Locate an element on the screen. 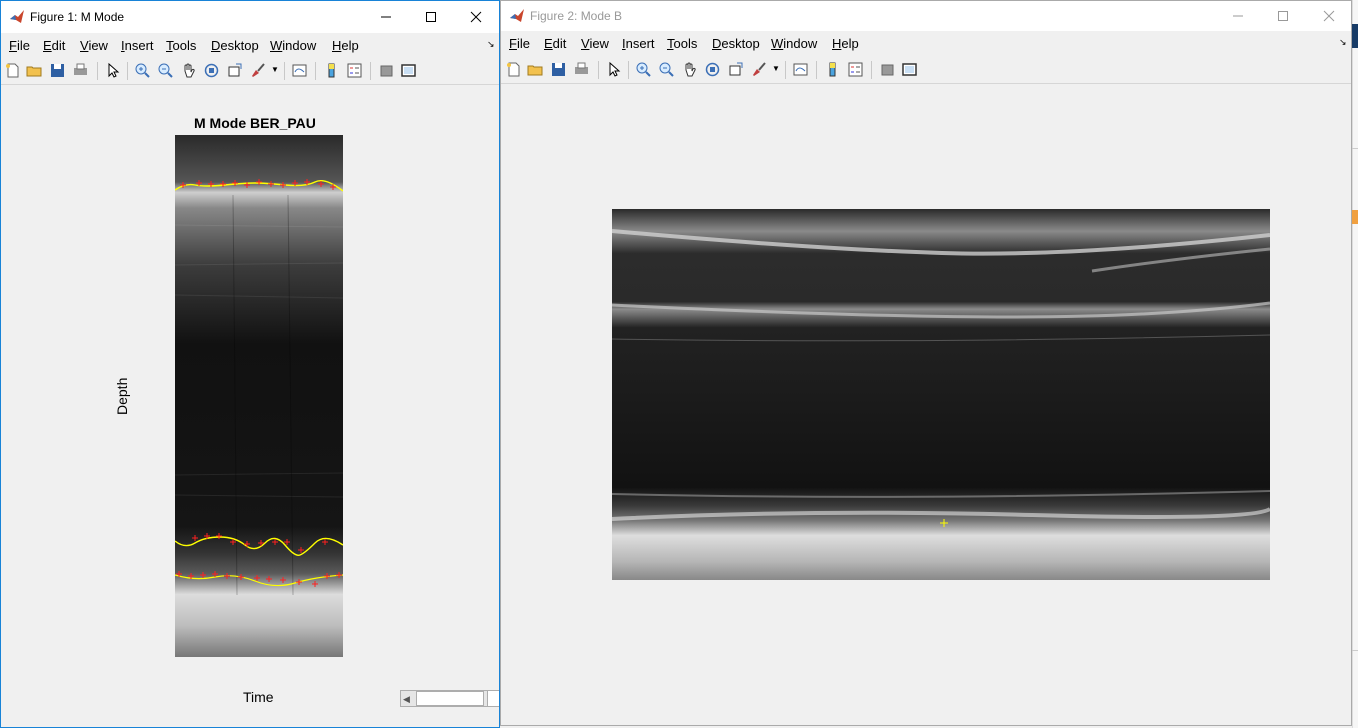 The width and height of the screenshot is (1358, 728). figure1-title: Figure 1: M Mode is located at coordinates (77, 17).